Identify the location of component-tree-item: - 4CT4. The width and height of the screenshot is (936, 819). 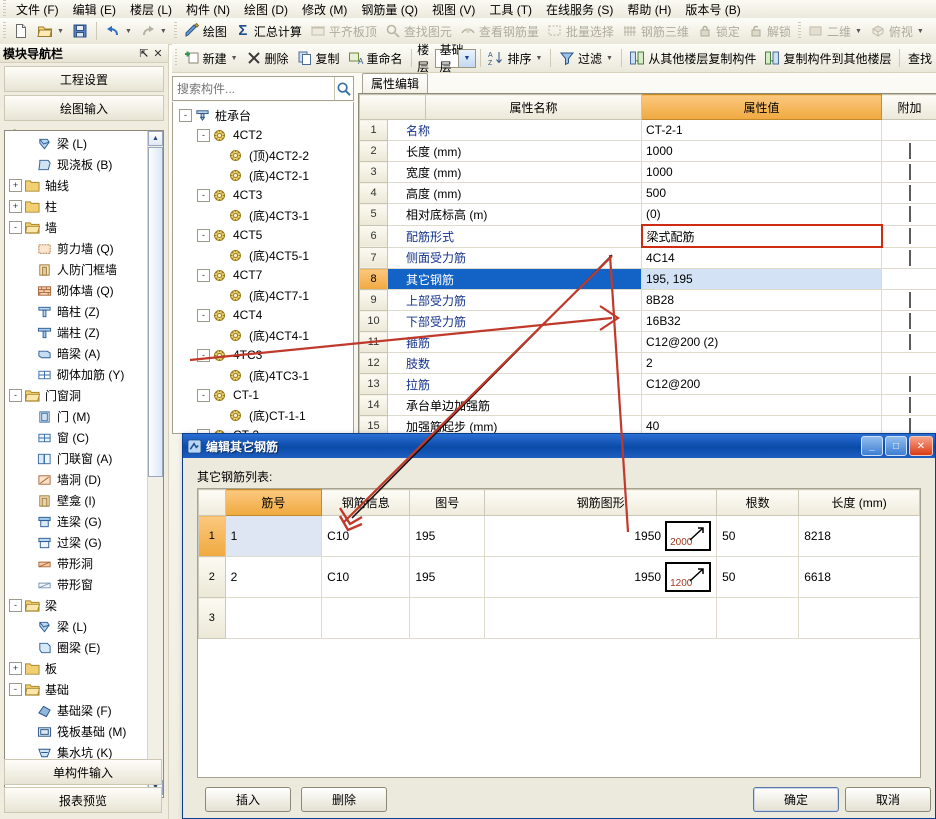
(263, 315).